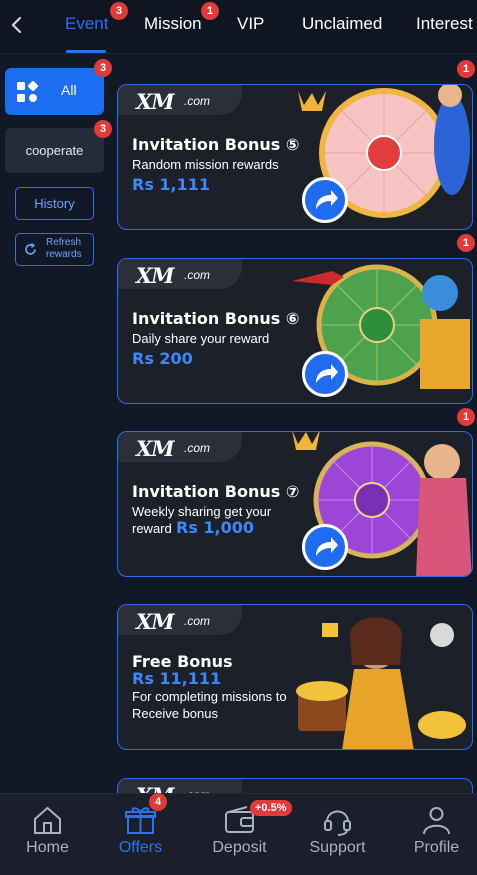 The height and width of the screenshot is (875, 477). What do you see at coordinates (239, 847) in the screenshot?
I see `nav-deposit-label: Deposit` at bounding box center [239, 847].